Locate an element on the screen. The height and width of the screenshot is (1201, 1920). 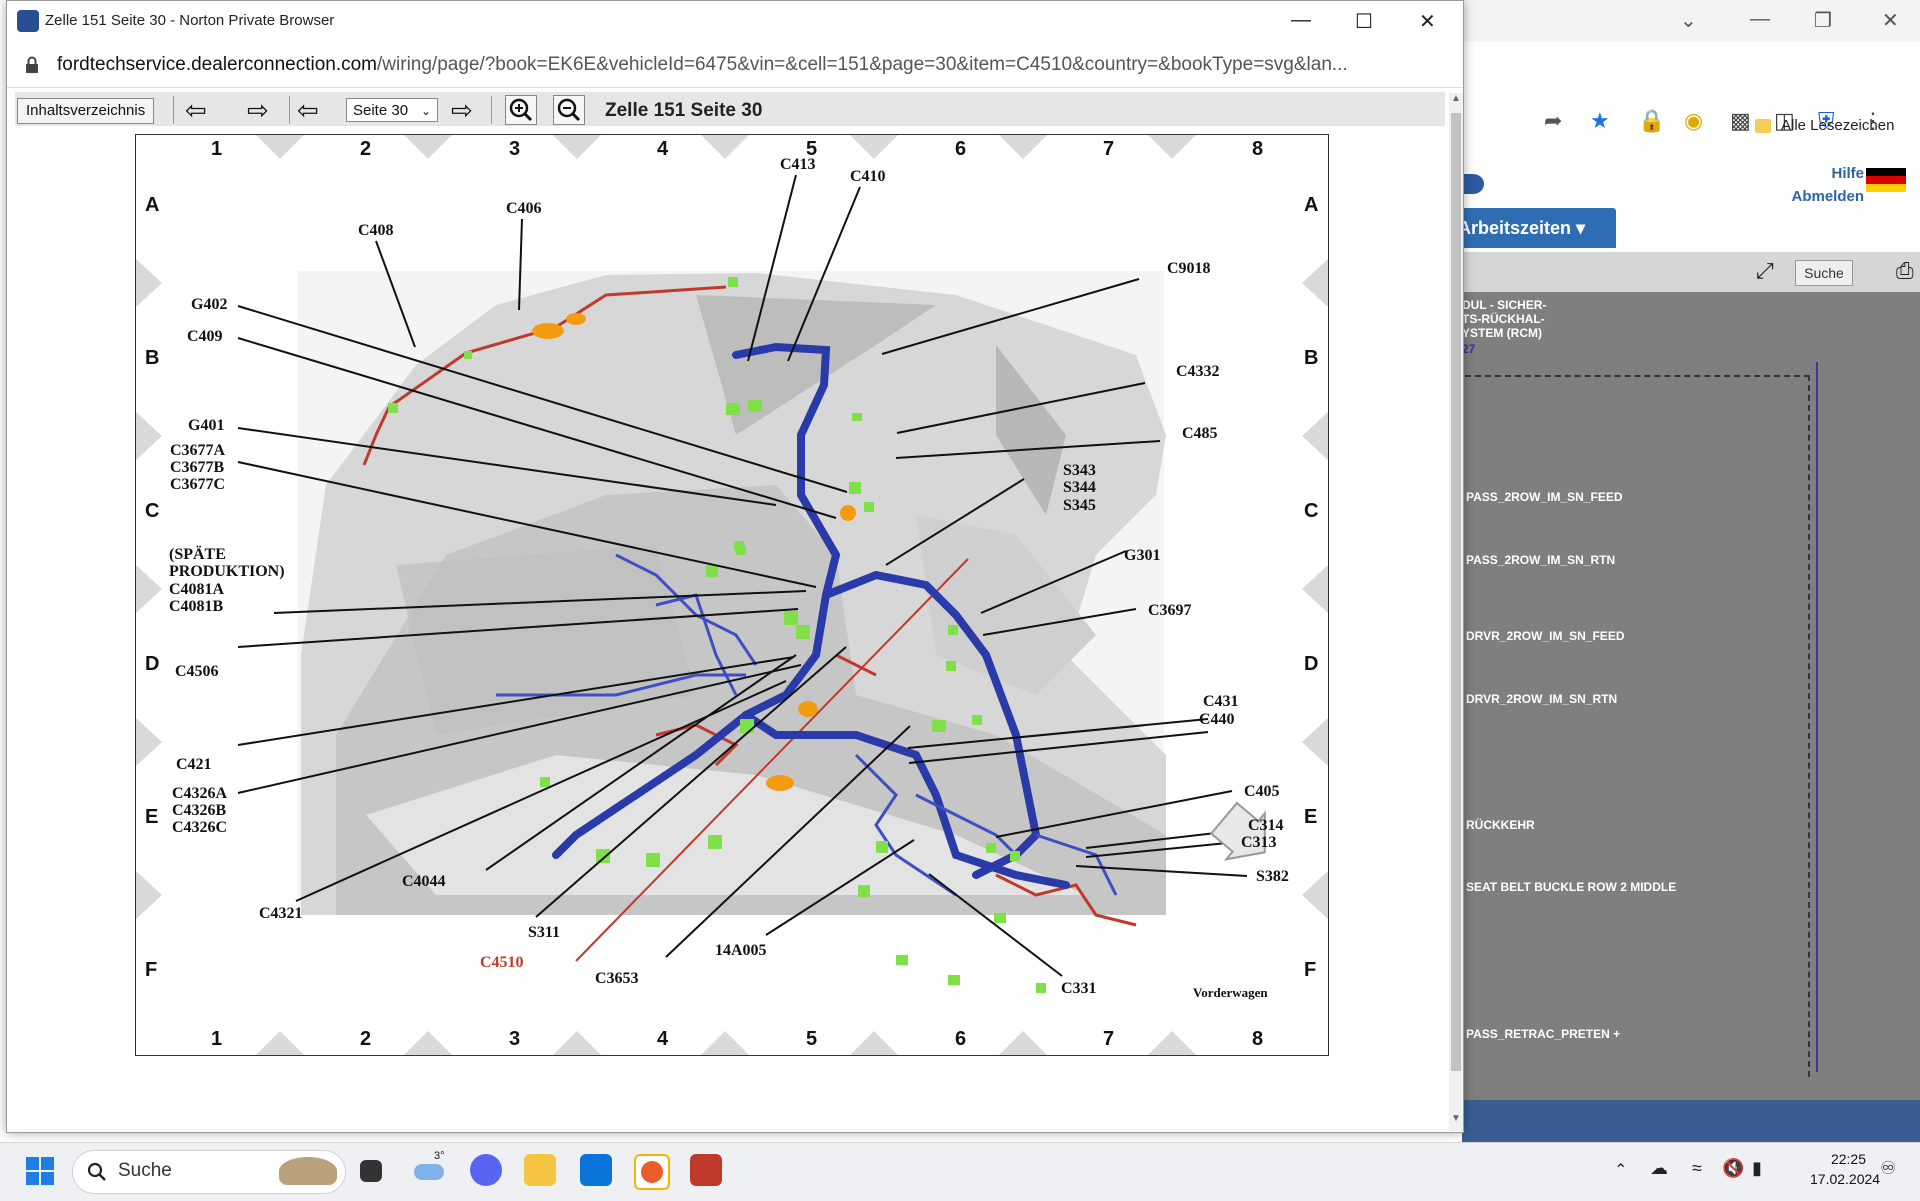
share-icon: ➦ is located at coordinates (1553, 121).